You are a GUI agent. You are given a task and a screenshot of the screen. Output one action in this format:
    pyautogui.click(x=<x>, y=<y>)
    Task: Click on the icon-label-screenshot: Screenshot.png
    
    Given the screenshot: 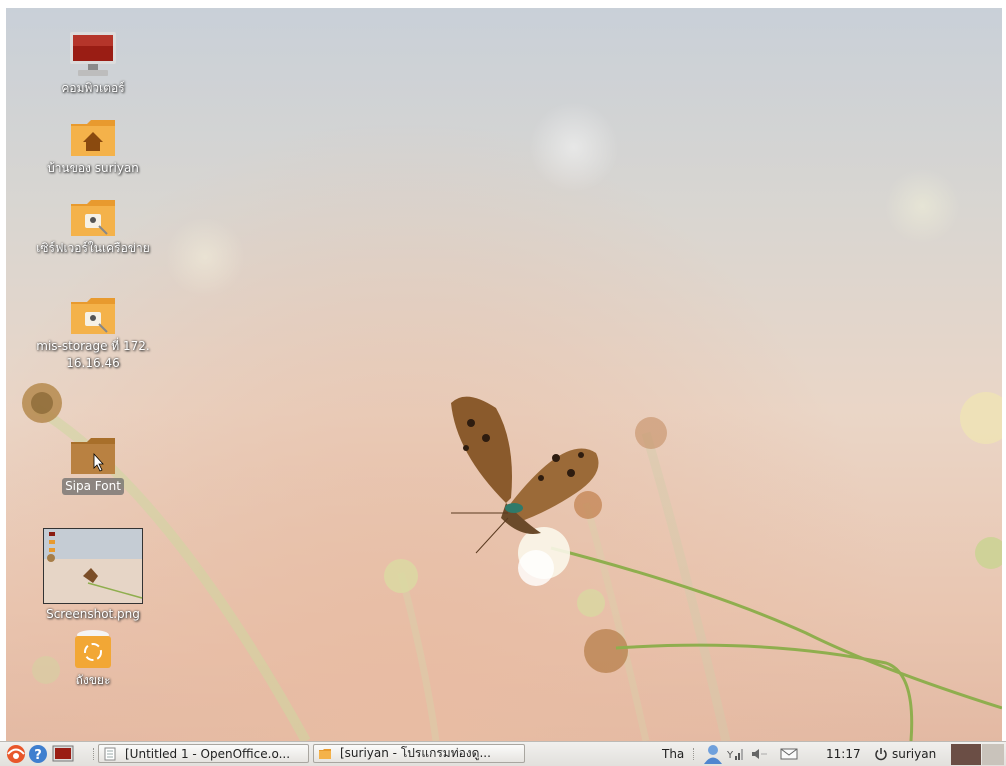 What is the action you would take?
    pyautogui.click(x=93, y=614)
    